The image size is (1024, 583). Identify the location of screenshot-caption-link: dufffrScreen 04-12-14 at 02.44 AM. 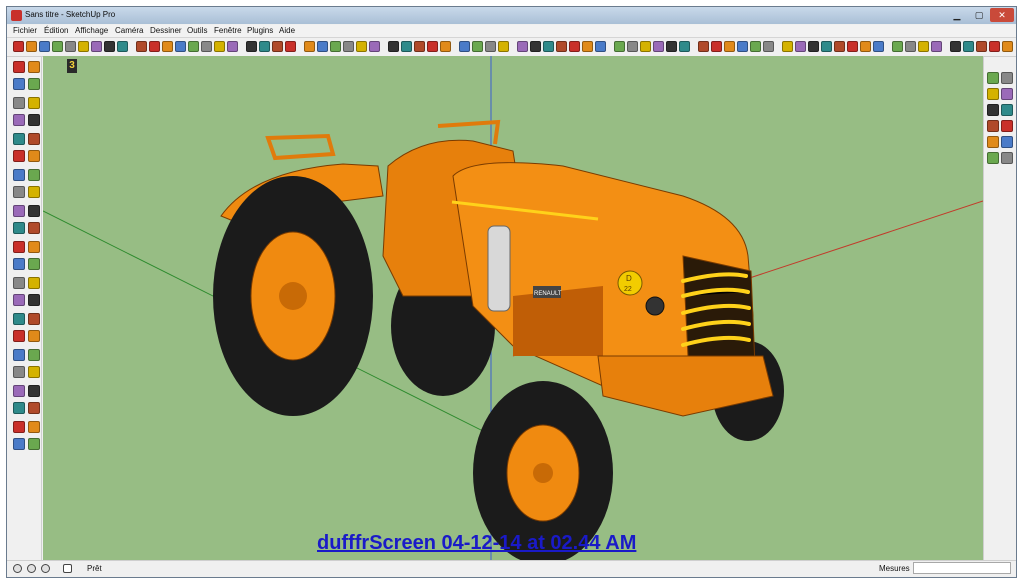
(476, 543).